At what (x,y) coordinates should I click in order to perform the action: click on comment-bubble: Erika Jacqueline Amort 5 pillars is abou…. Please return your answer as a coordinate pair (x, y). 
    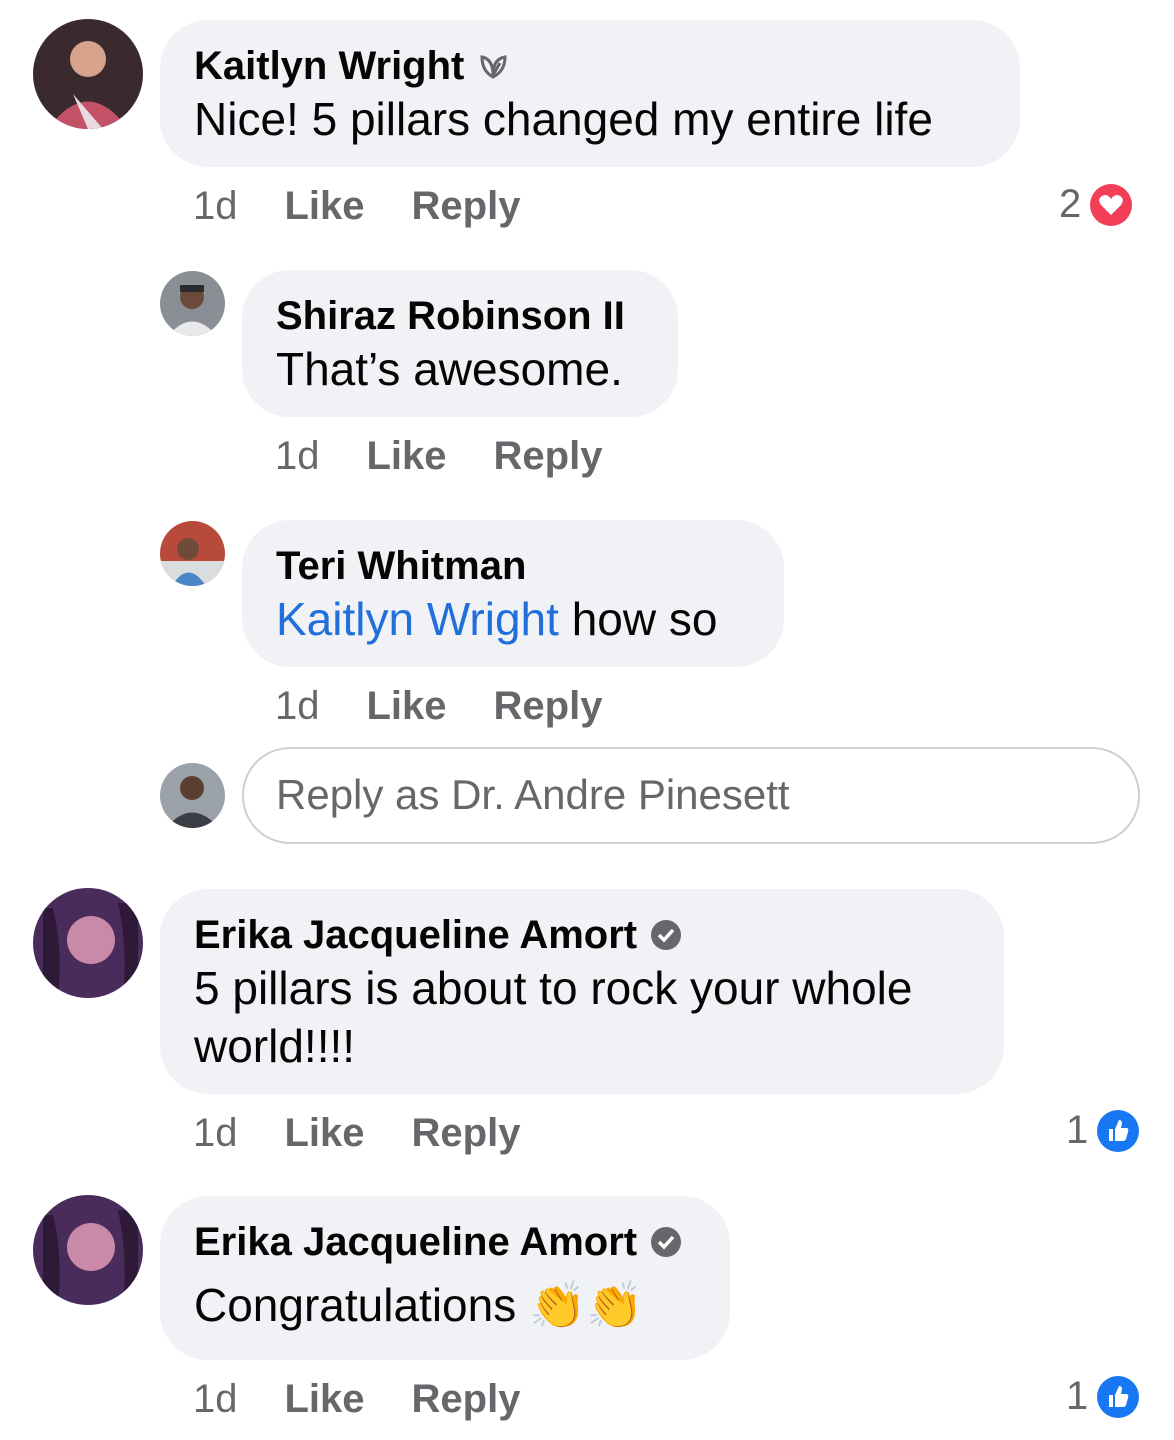
    Looking at the image, I should click on (582, 991).